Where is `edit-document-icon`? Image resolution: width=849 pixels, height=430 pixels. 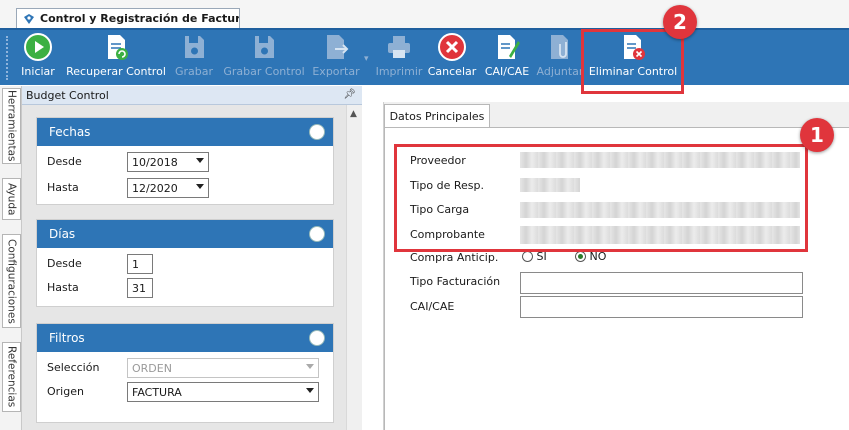 edit-document-icon is located at coordinates (509, 47).